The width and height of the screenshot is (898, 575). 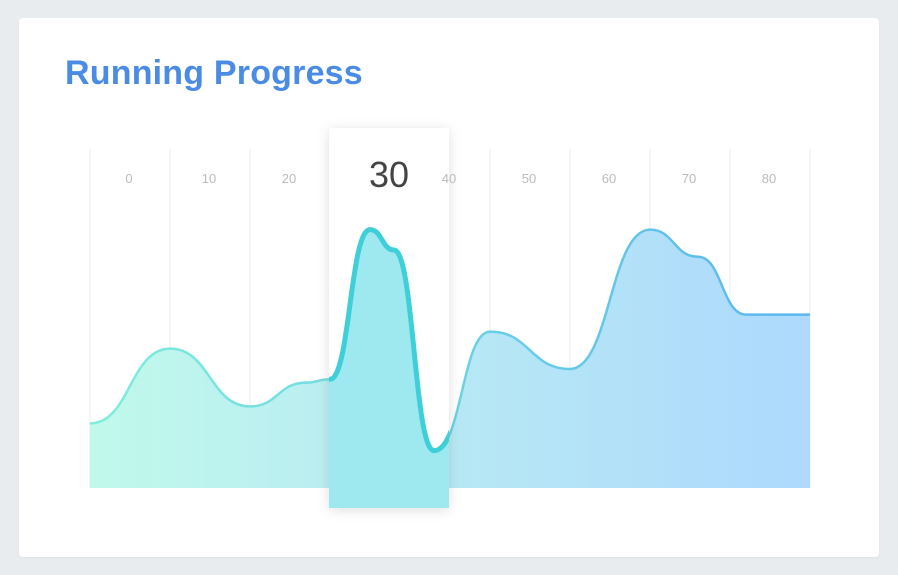 I want to click on x-tick-label: 10, so click(x=209, y=178).